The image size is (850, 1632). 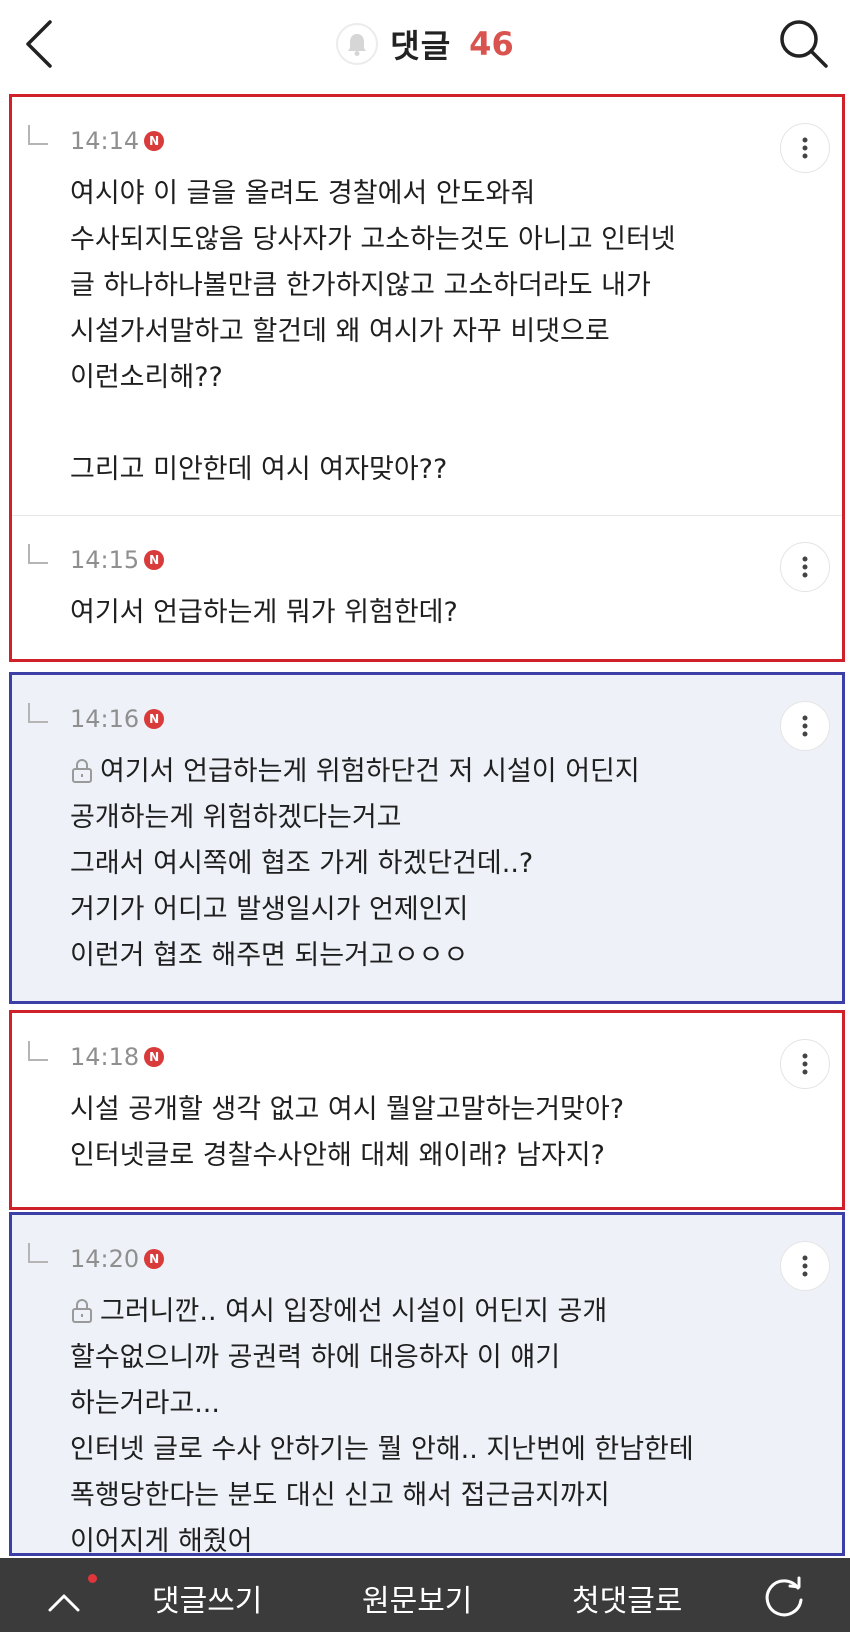 What do you see at coordinates (105, 560) in the screenshot?
I see `comment-time: 14:15` at bounding box center [105, 560].